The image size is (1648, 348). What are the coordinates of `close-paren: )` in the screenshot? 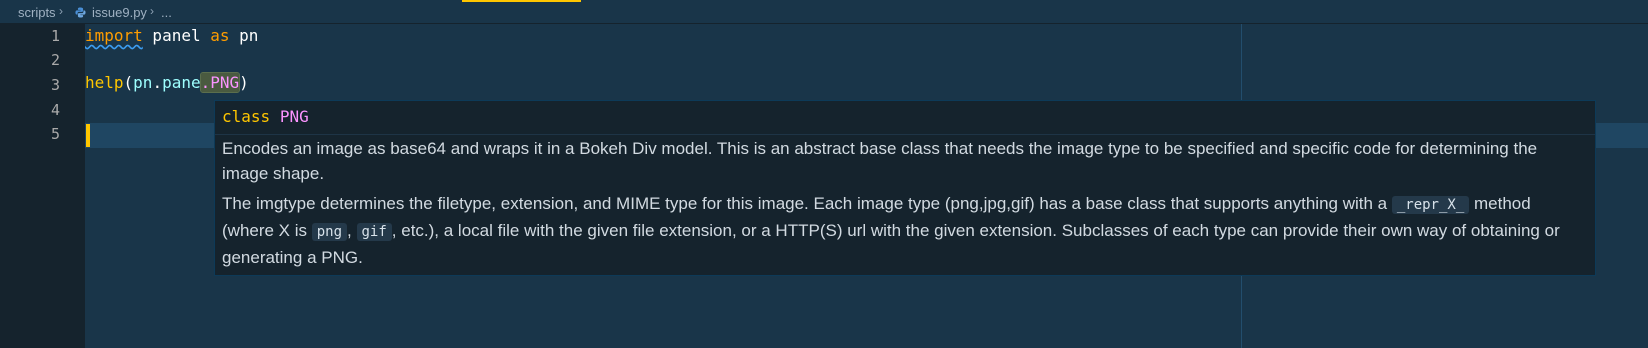 It's located at (244, 82).